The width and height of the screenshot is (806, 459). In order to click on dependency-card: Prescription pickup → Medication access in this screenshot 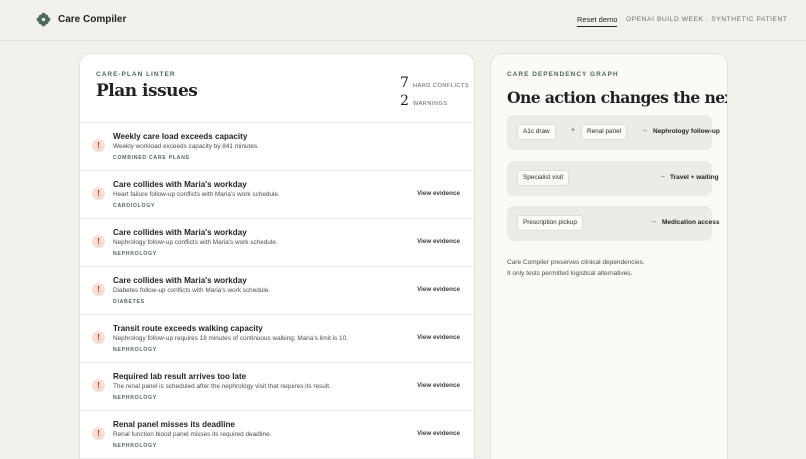, I will do `click(613, 223)`.